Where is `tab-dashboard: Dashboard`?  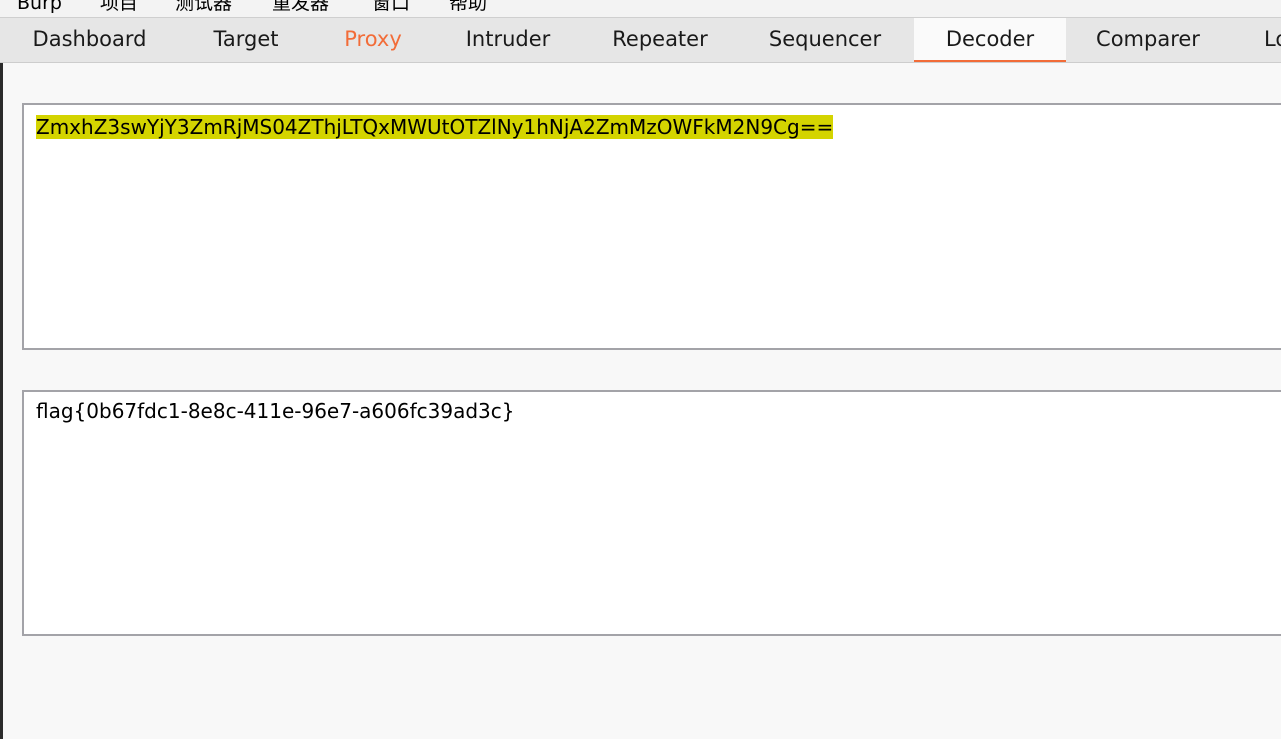 tab-dashboard: Dashboard is located at coordinates (89, 40).